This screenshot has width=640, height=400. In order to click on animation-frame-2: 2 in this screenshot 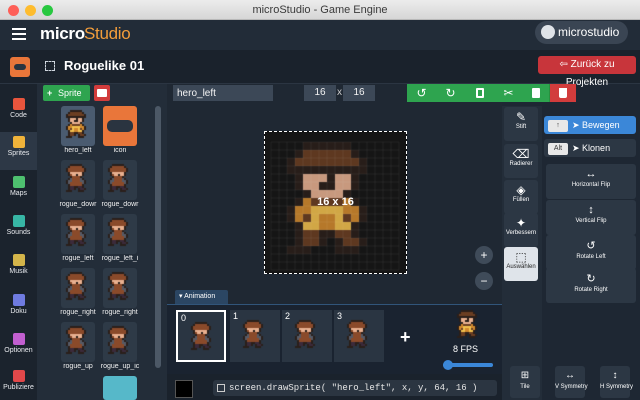, I will do `click(307, 336)`.